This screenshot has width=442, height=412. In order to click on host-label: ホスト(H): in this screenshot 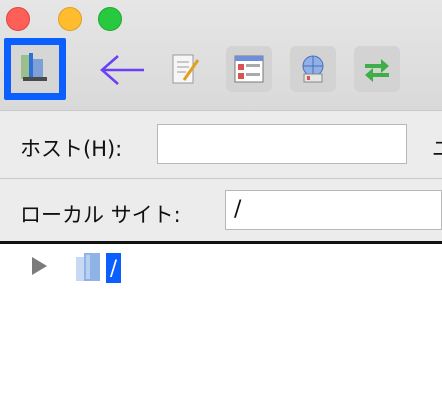, I will do `click(71, 149)`.